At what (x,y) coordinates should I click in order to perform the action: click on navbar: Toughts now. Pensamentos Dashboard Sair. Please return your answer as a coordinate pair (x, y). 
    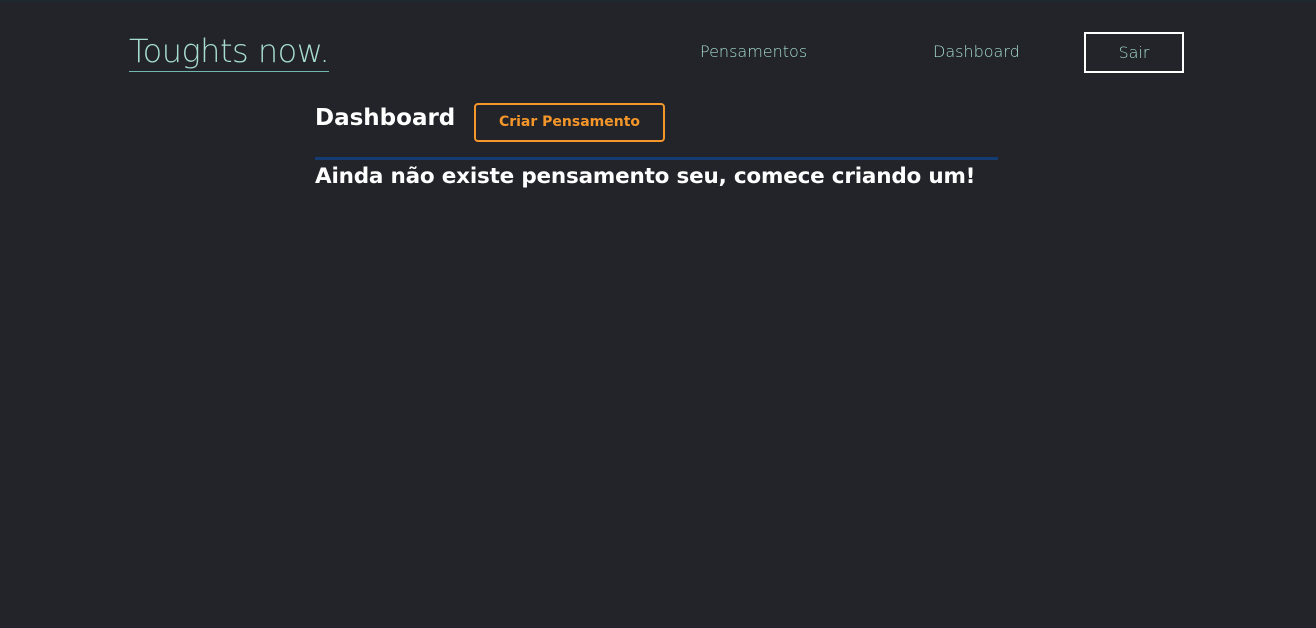
    Looking at the image, I should click on (658, 46).